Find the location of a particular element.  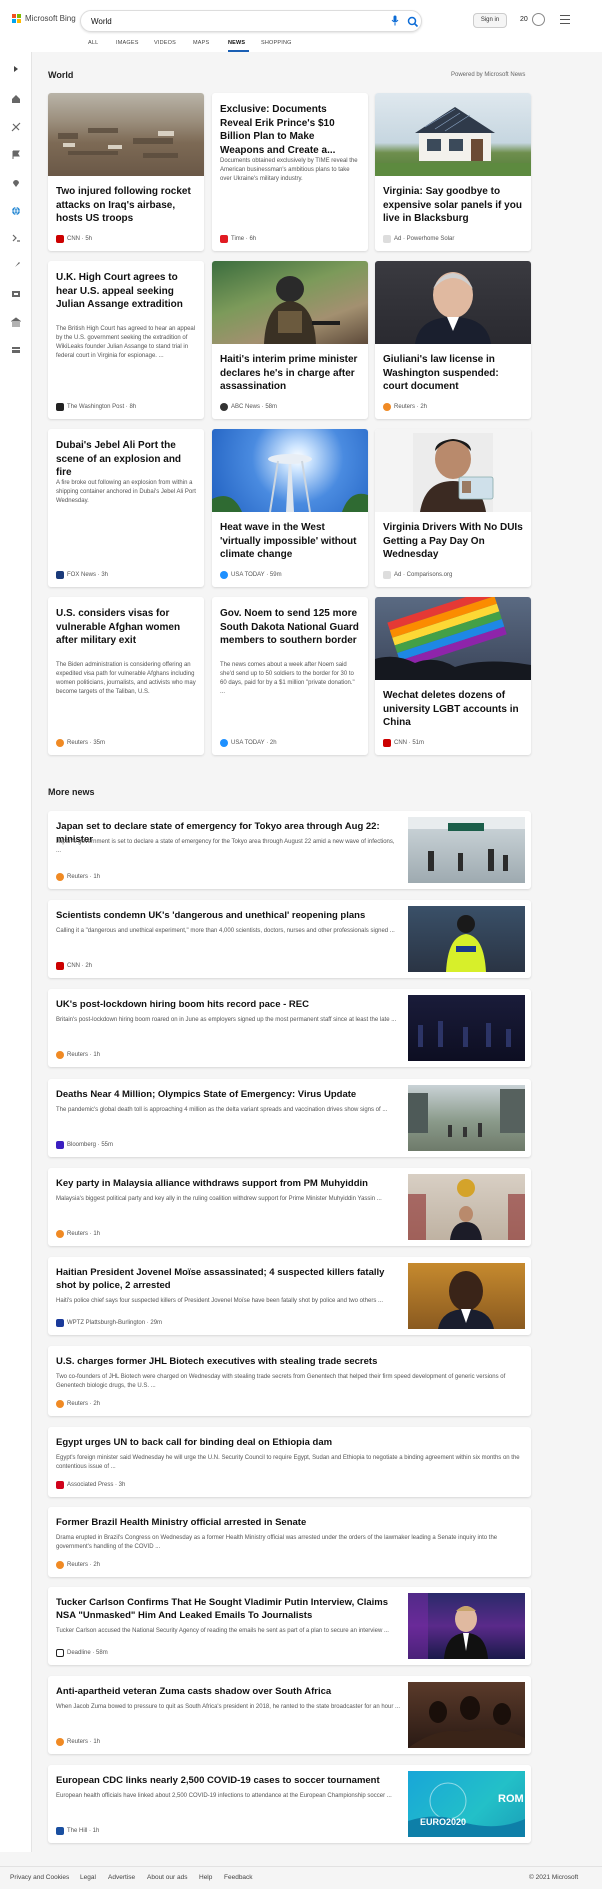

pin-icon is located at coordinates (16, 183).